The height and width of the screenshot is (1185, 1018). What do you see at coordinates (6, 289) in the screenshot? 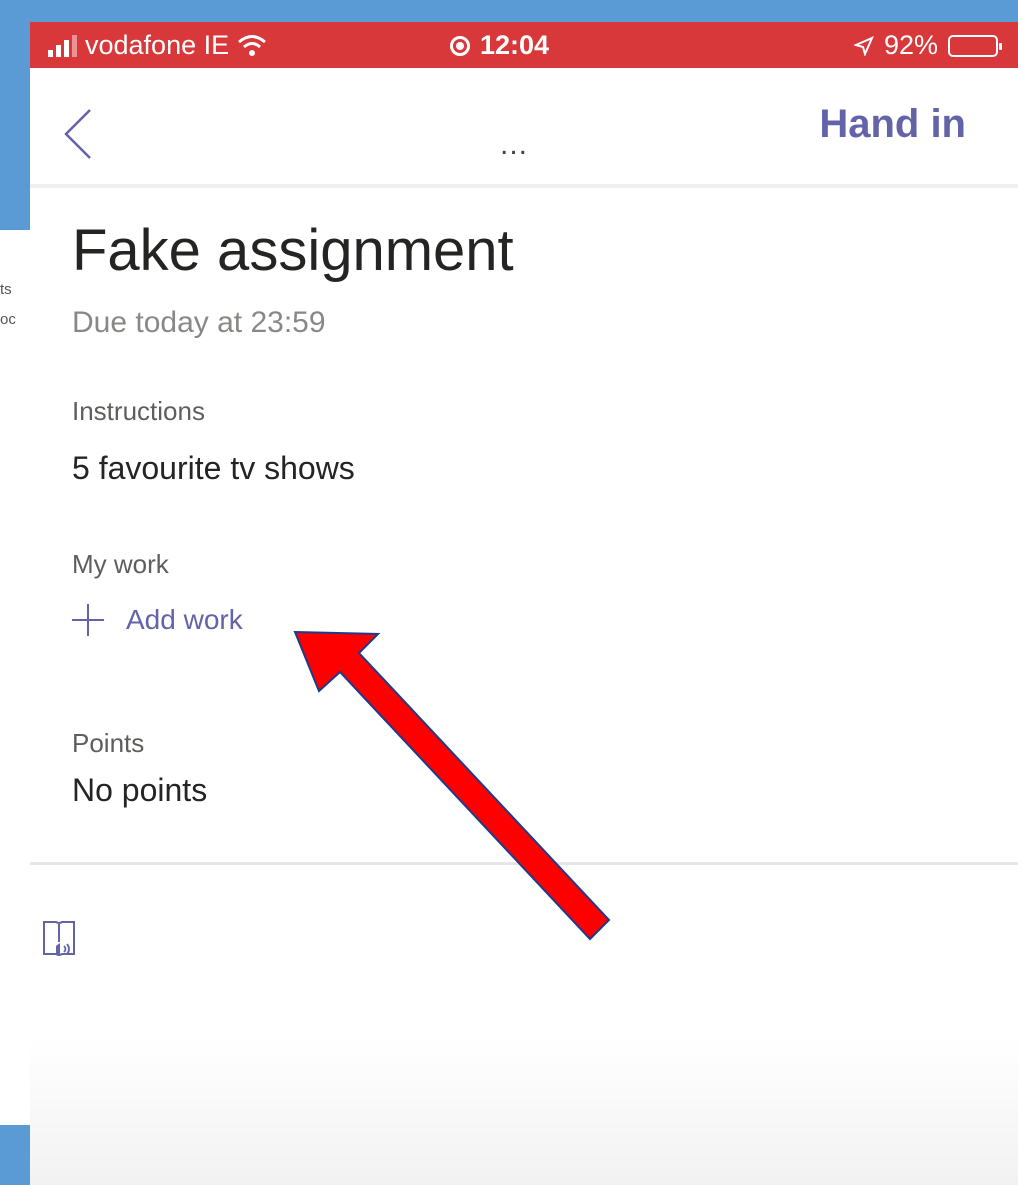
I see `background-text-fragment: ts` at bounding box center [6, 289].